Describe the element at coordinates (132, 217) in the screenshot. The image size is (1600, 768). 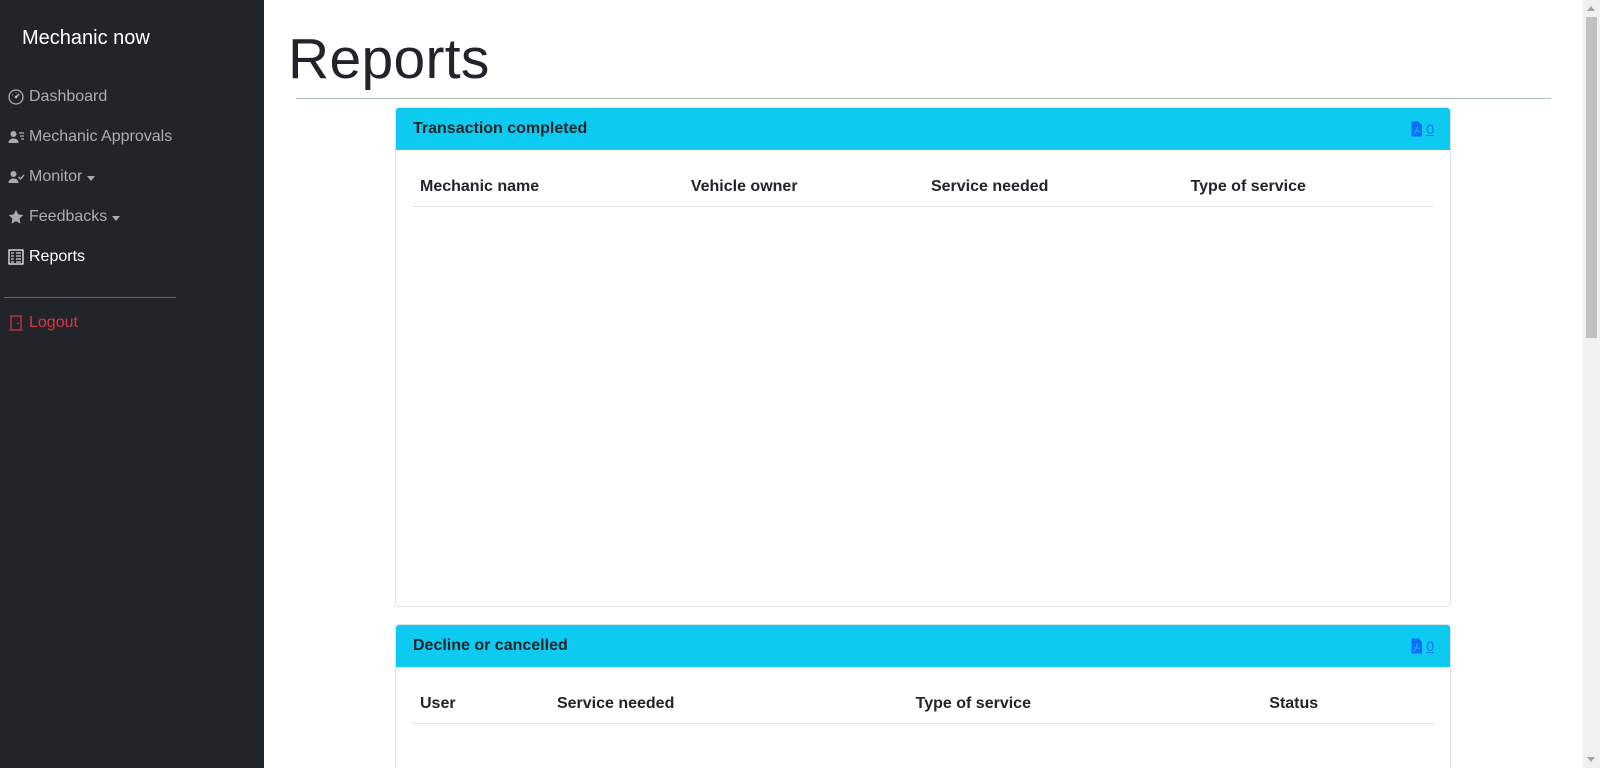
I see `sidebar-item-feedbacks: Feedbacks` at that location.